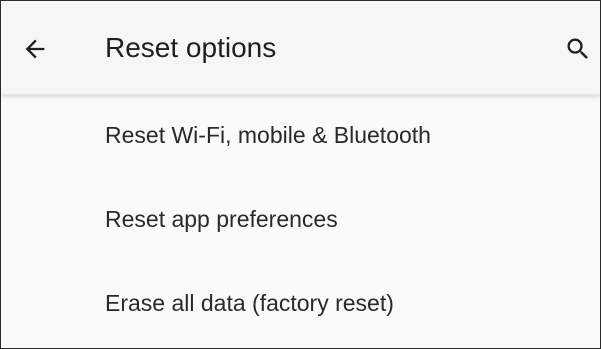 This screenshot has width=601, height=349. Describe the element at coordinates (268, 135) in the screenshot. I see `reset-network-label: Reset Wi-Fi, mobile & Bluetooth` at that location.